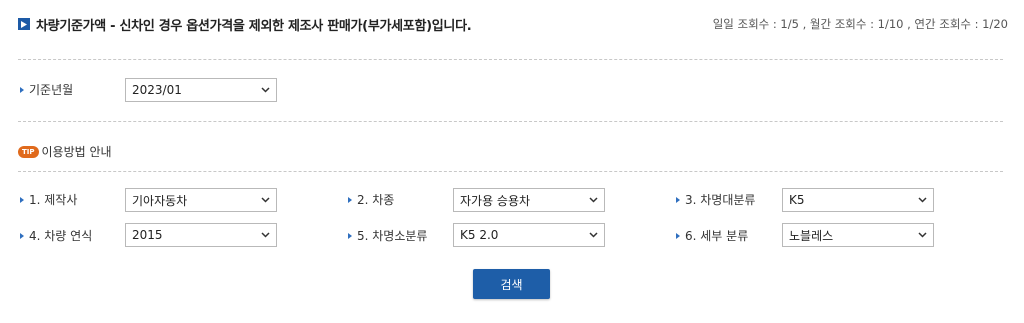  I want to click on model-year-select: 2015, so click(201, 235).